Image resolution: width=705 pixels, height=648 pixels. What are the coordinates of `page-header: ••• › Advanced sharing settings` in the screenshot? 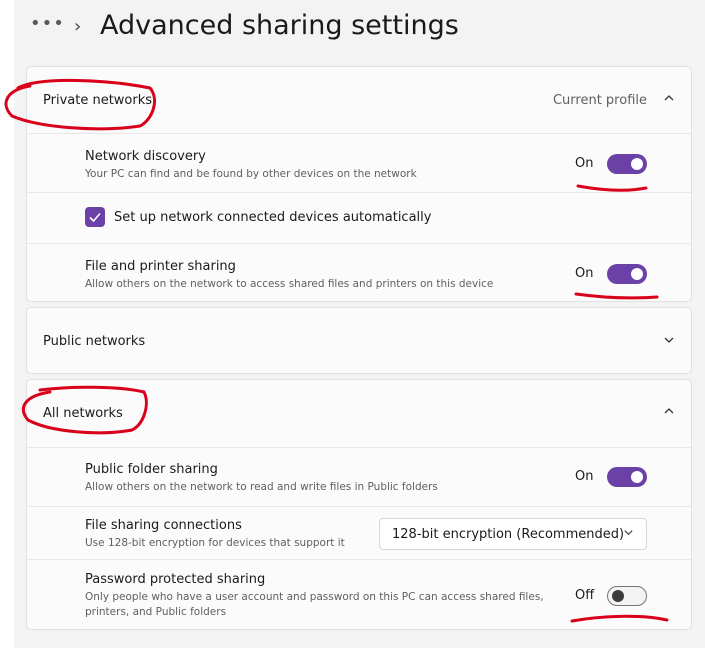 It's located at (359, 29).